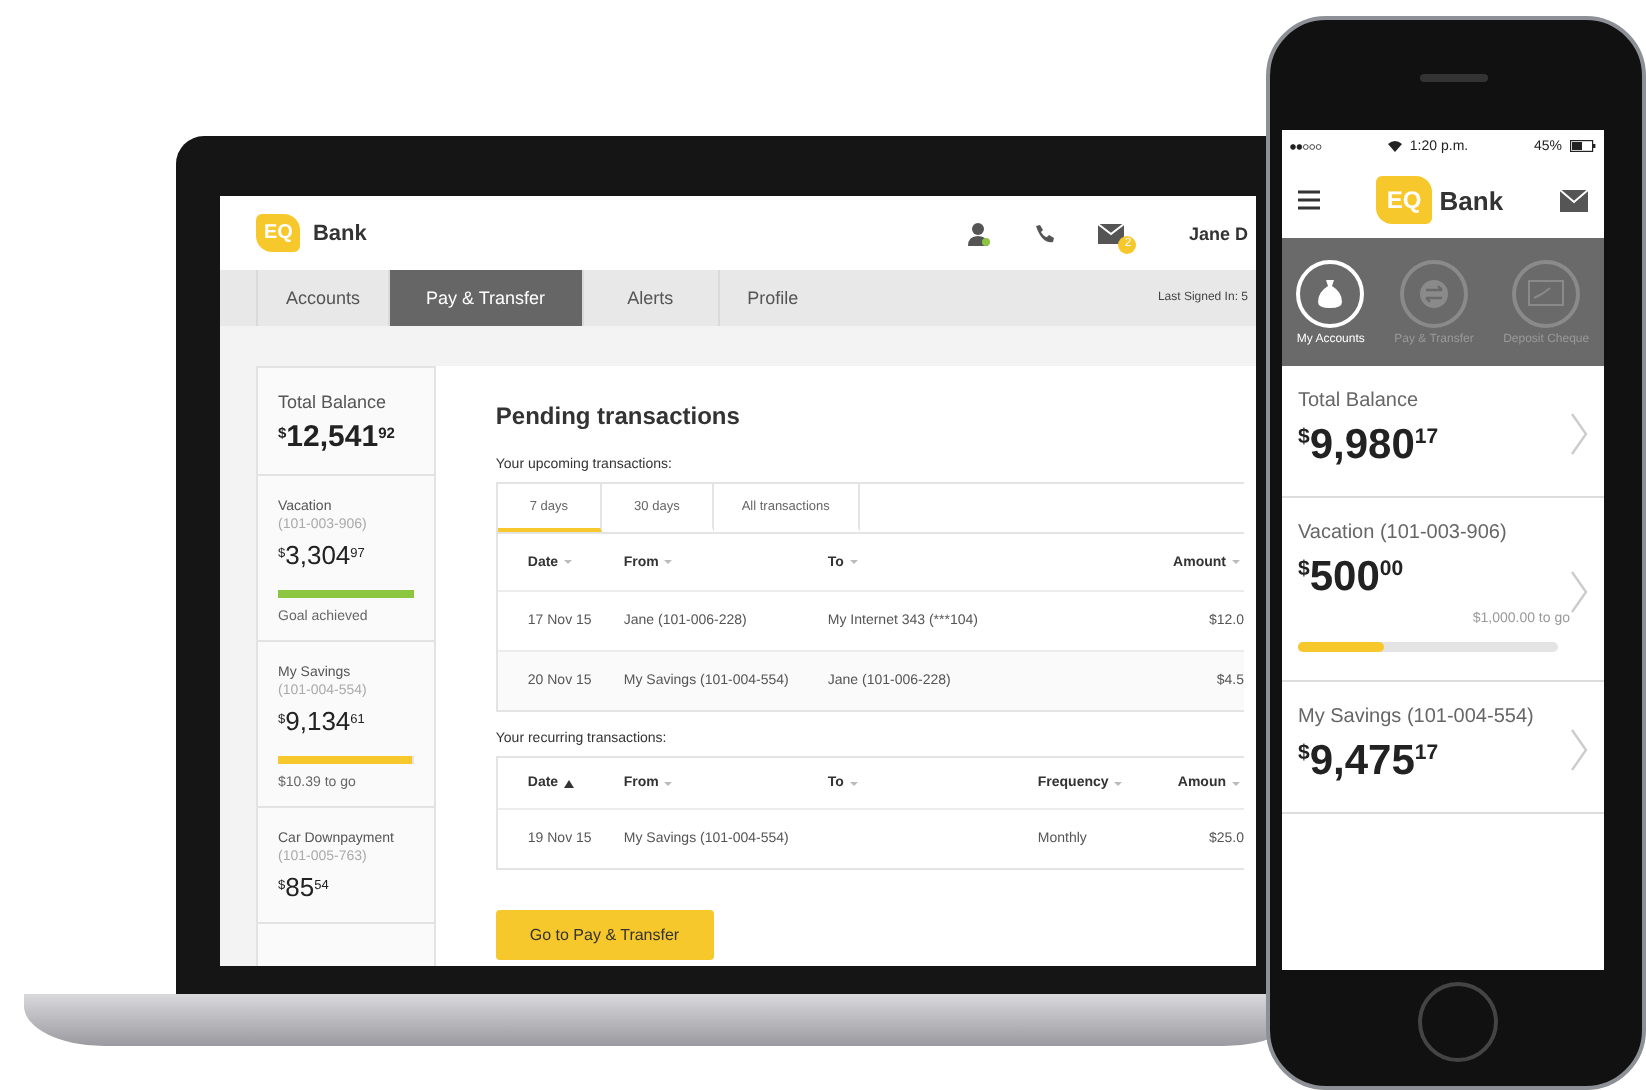  I want to click on speaker-slot, so click(1454, 78).